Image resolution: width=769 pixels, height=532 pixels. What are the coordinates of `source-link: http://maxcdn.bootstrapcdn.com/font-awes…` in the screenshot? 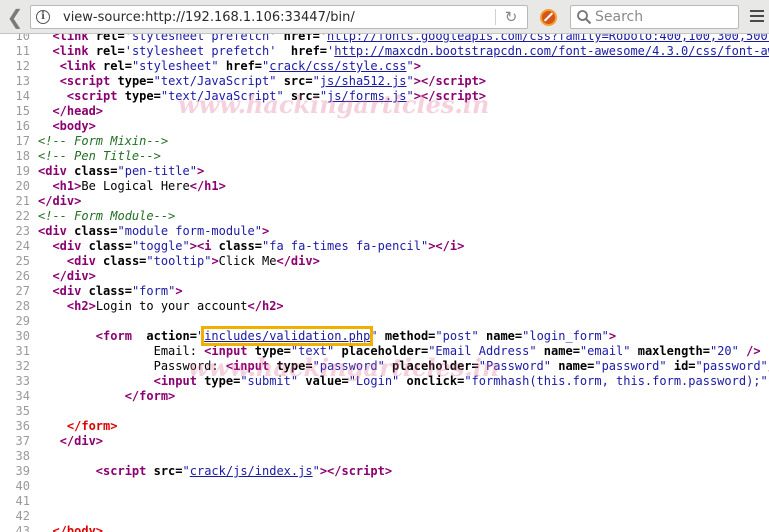 It's located at (551, 51).